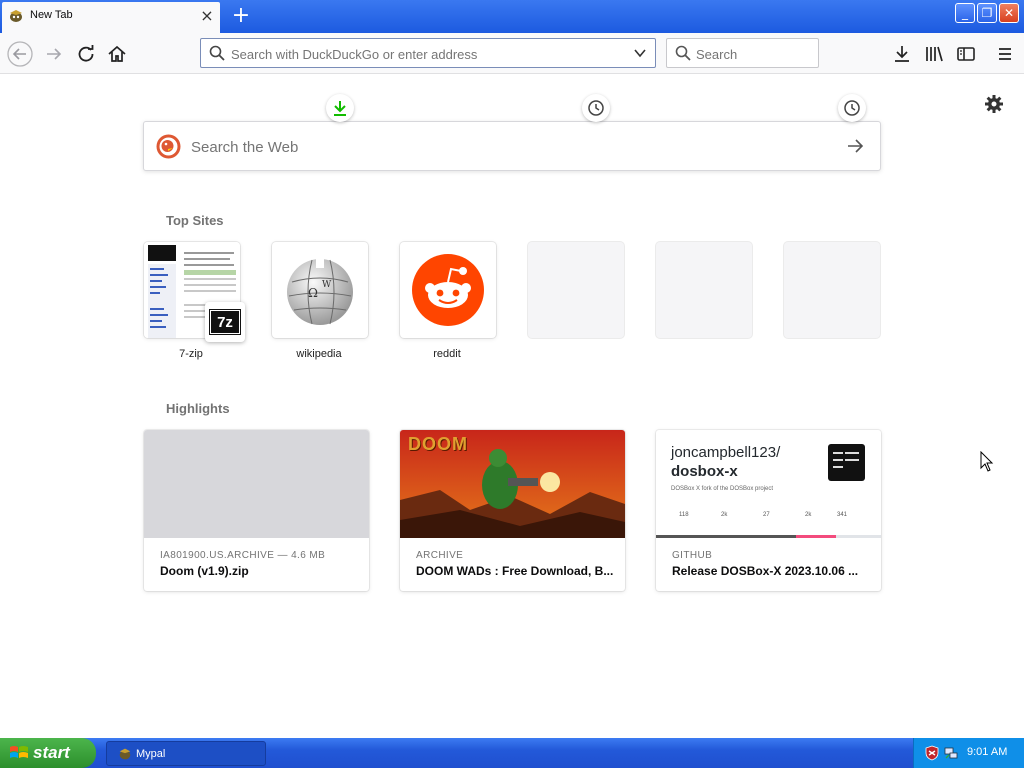 Image resolution: width=1024 pixels, height=768 pixels. I want to click on search-input, so click(753, 54).